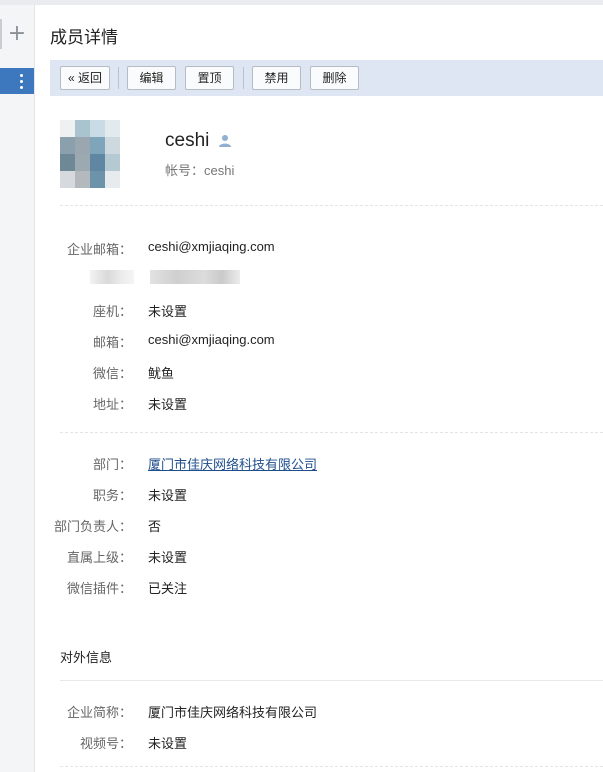  What do you see at coordinates (319, 743) in the screenshot?
I see `video-account-row: 视频号： 未设置` at bounding box center [319, 743].